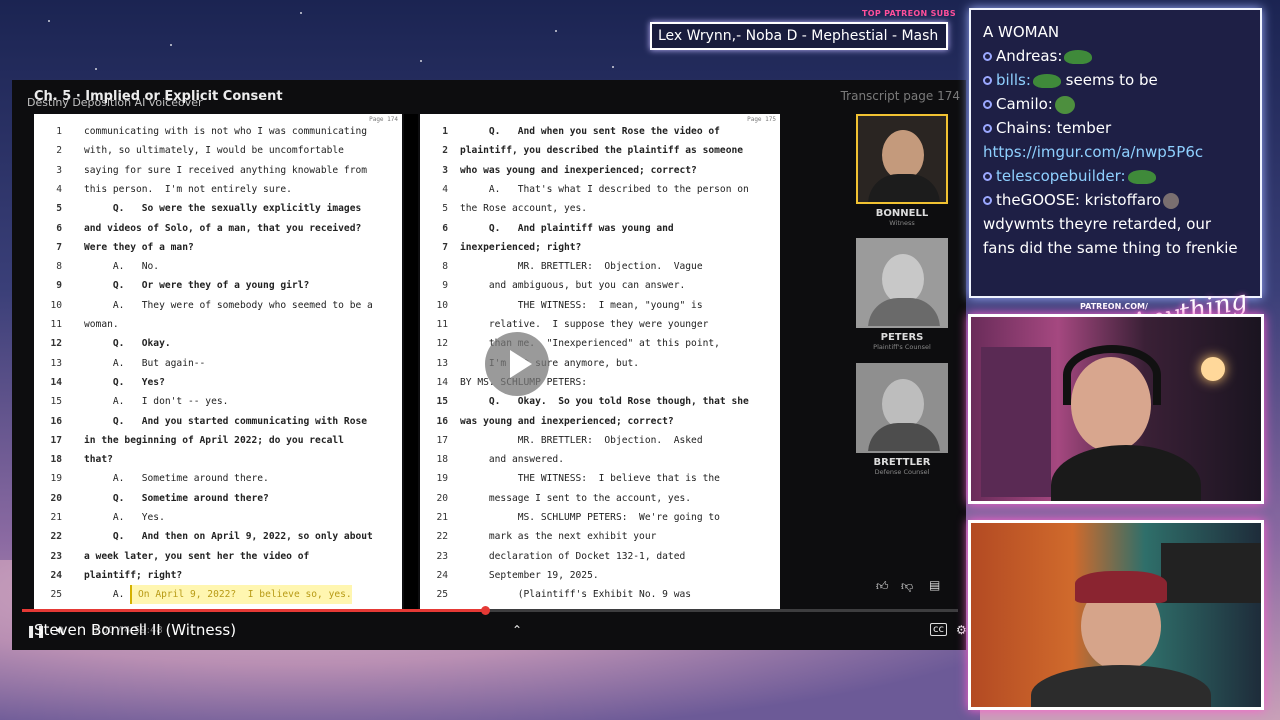 Image resolution: width=1280 pixels, height=720 pixels. What do you see at coordinates (56, 537) in the screenshot?
I see `line-number: 22` at bounding box center [56, 537].